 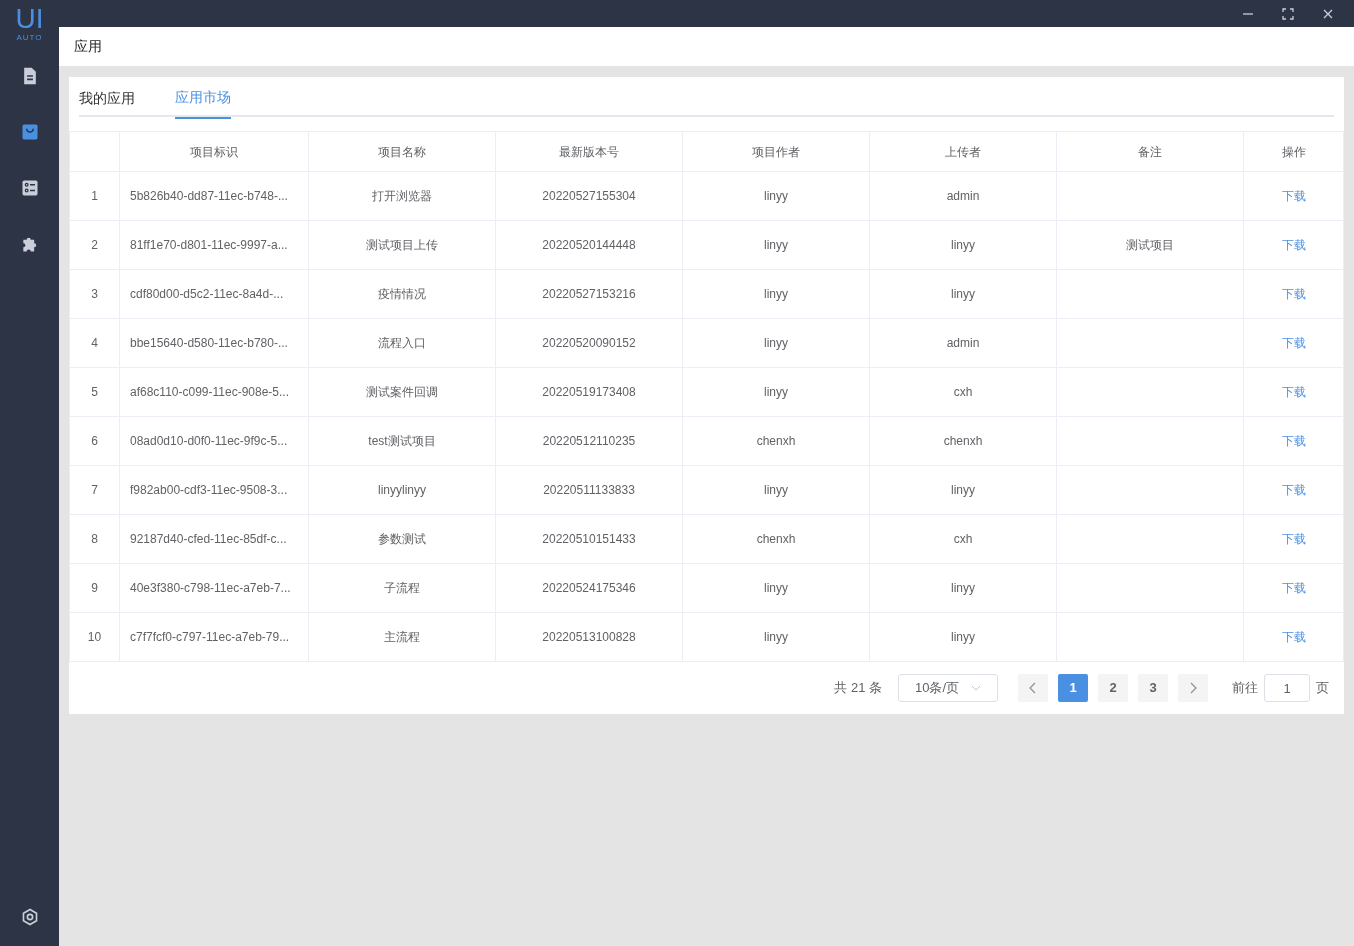 I want to click on logo-title: UI, so click(x=29, y=19).